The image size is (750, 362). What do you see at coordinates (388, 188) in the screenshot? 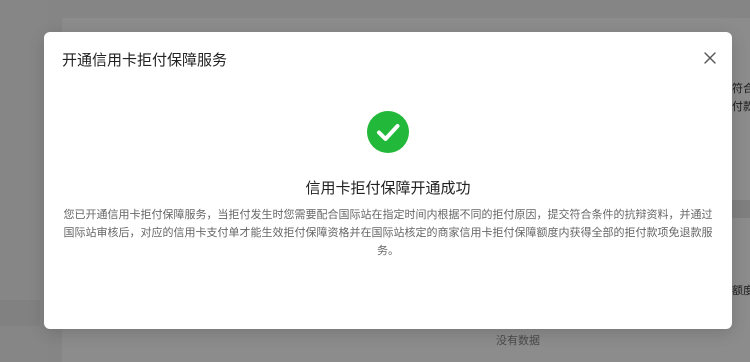
I see `result-title: 信用卡拒付保障开通成功` at bounding box center [388, 188].